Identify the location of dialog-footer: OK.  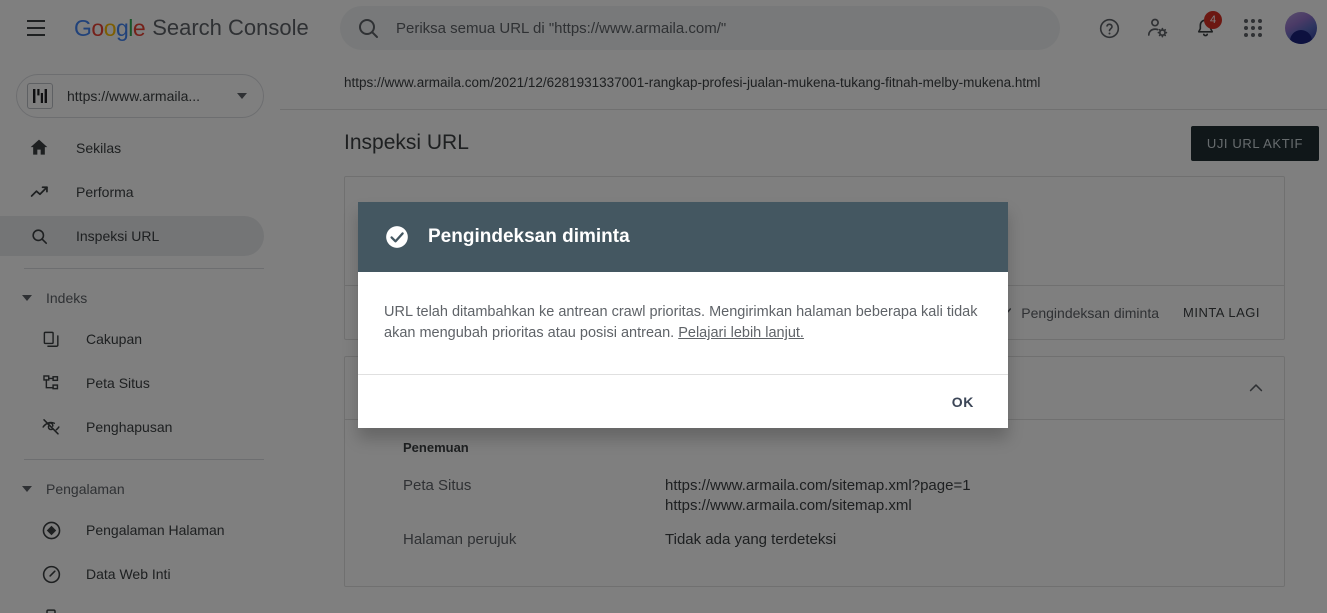
(683, 401).